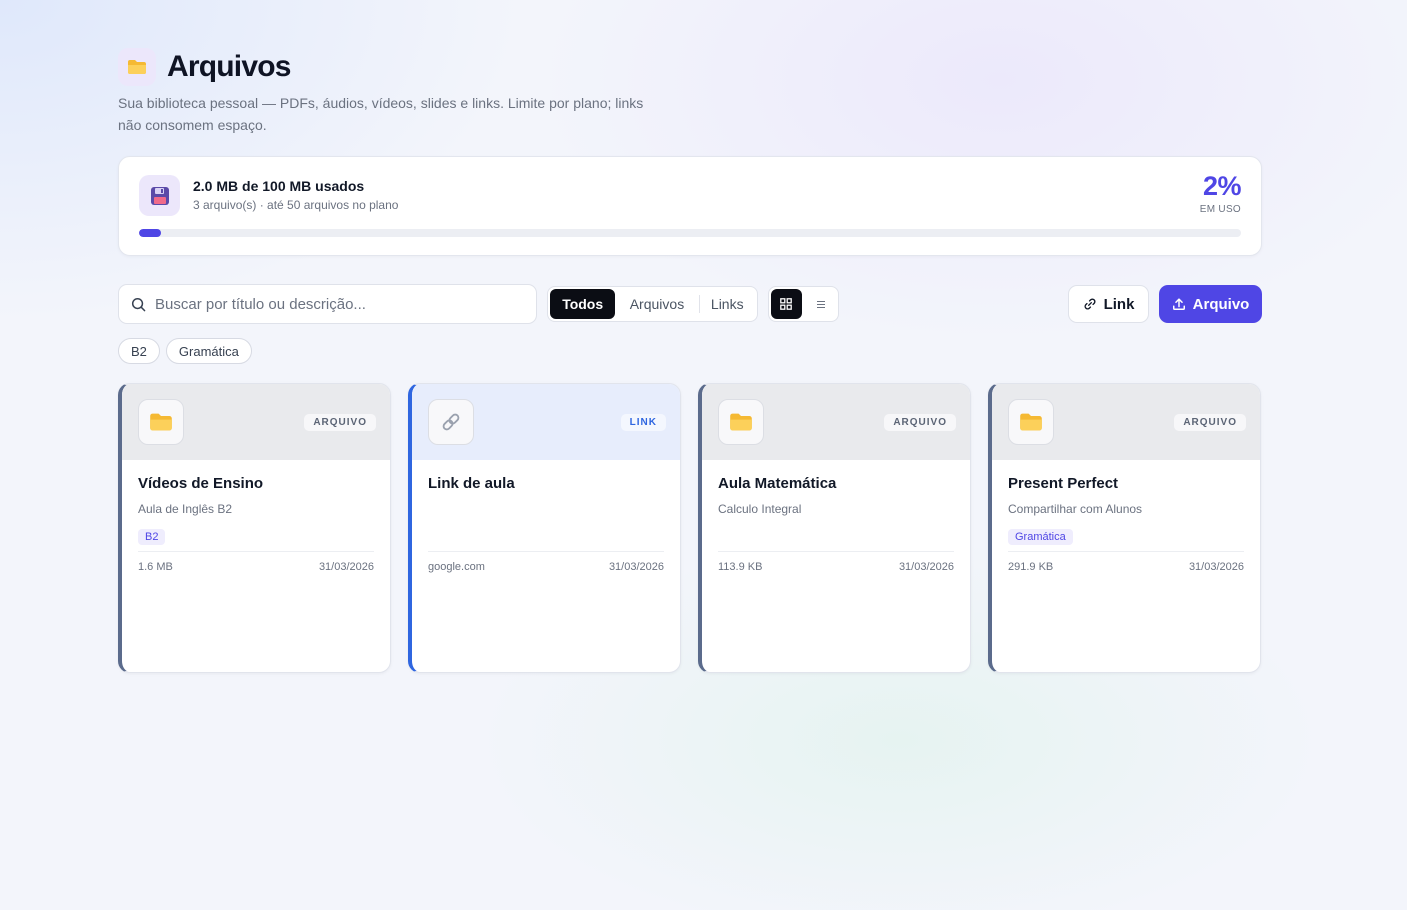  I want to click on grid-view-icon, so click(786, 304).